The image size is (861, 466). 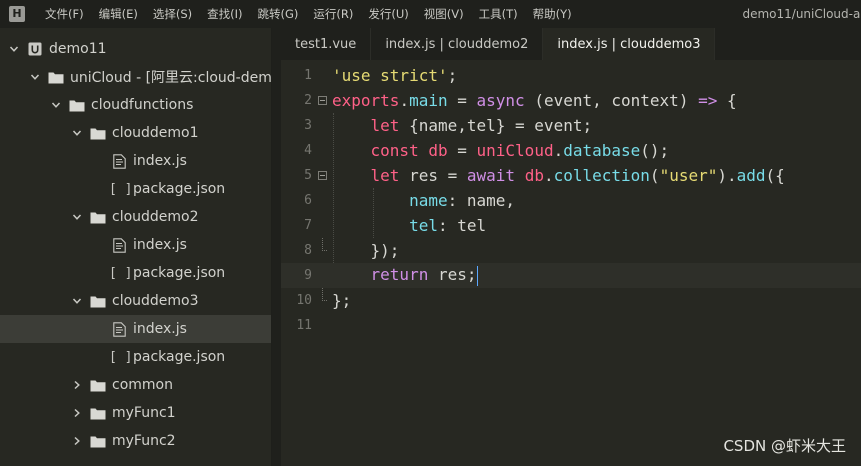 I want to click on code-text: tel, so click(x=409, y=225).